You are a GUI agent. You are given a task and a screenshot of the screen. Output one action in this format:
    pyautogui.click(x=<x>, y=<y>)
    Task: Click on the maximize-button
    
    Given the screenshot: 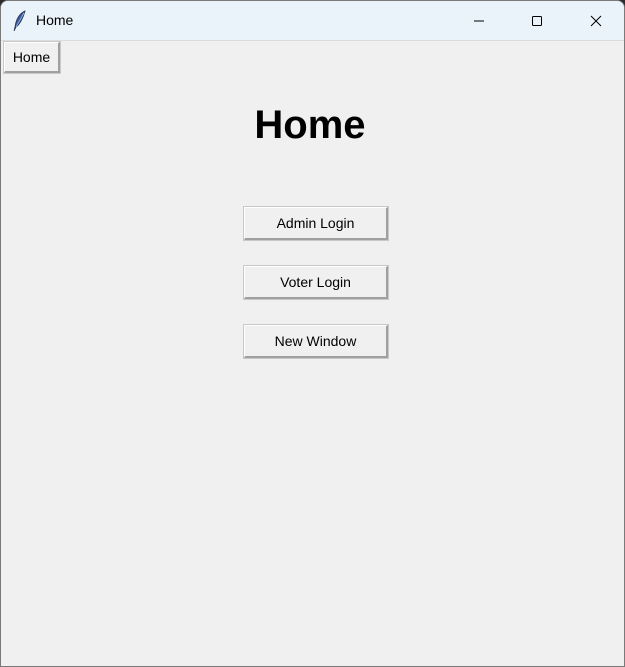 What is the action you would take?
    pyautogui.click(x=537, y=21)
    